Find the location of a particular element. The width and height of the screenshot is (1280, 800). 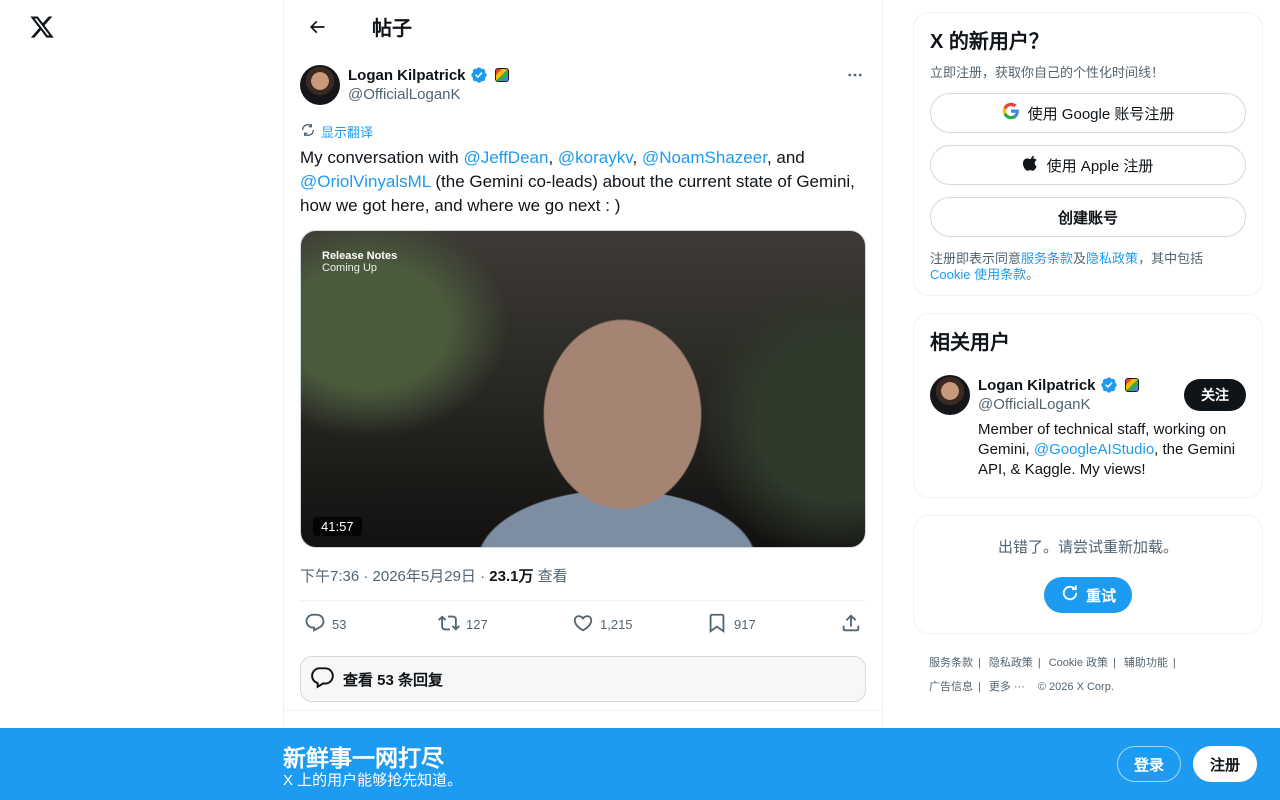

author-handle: @OfficialLoganK is located at coordinates (404, 94).